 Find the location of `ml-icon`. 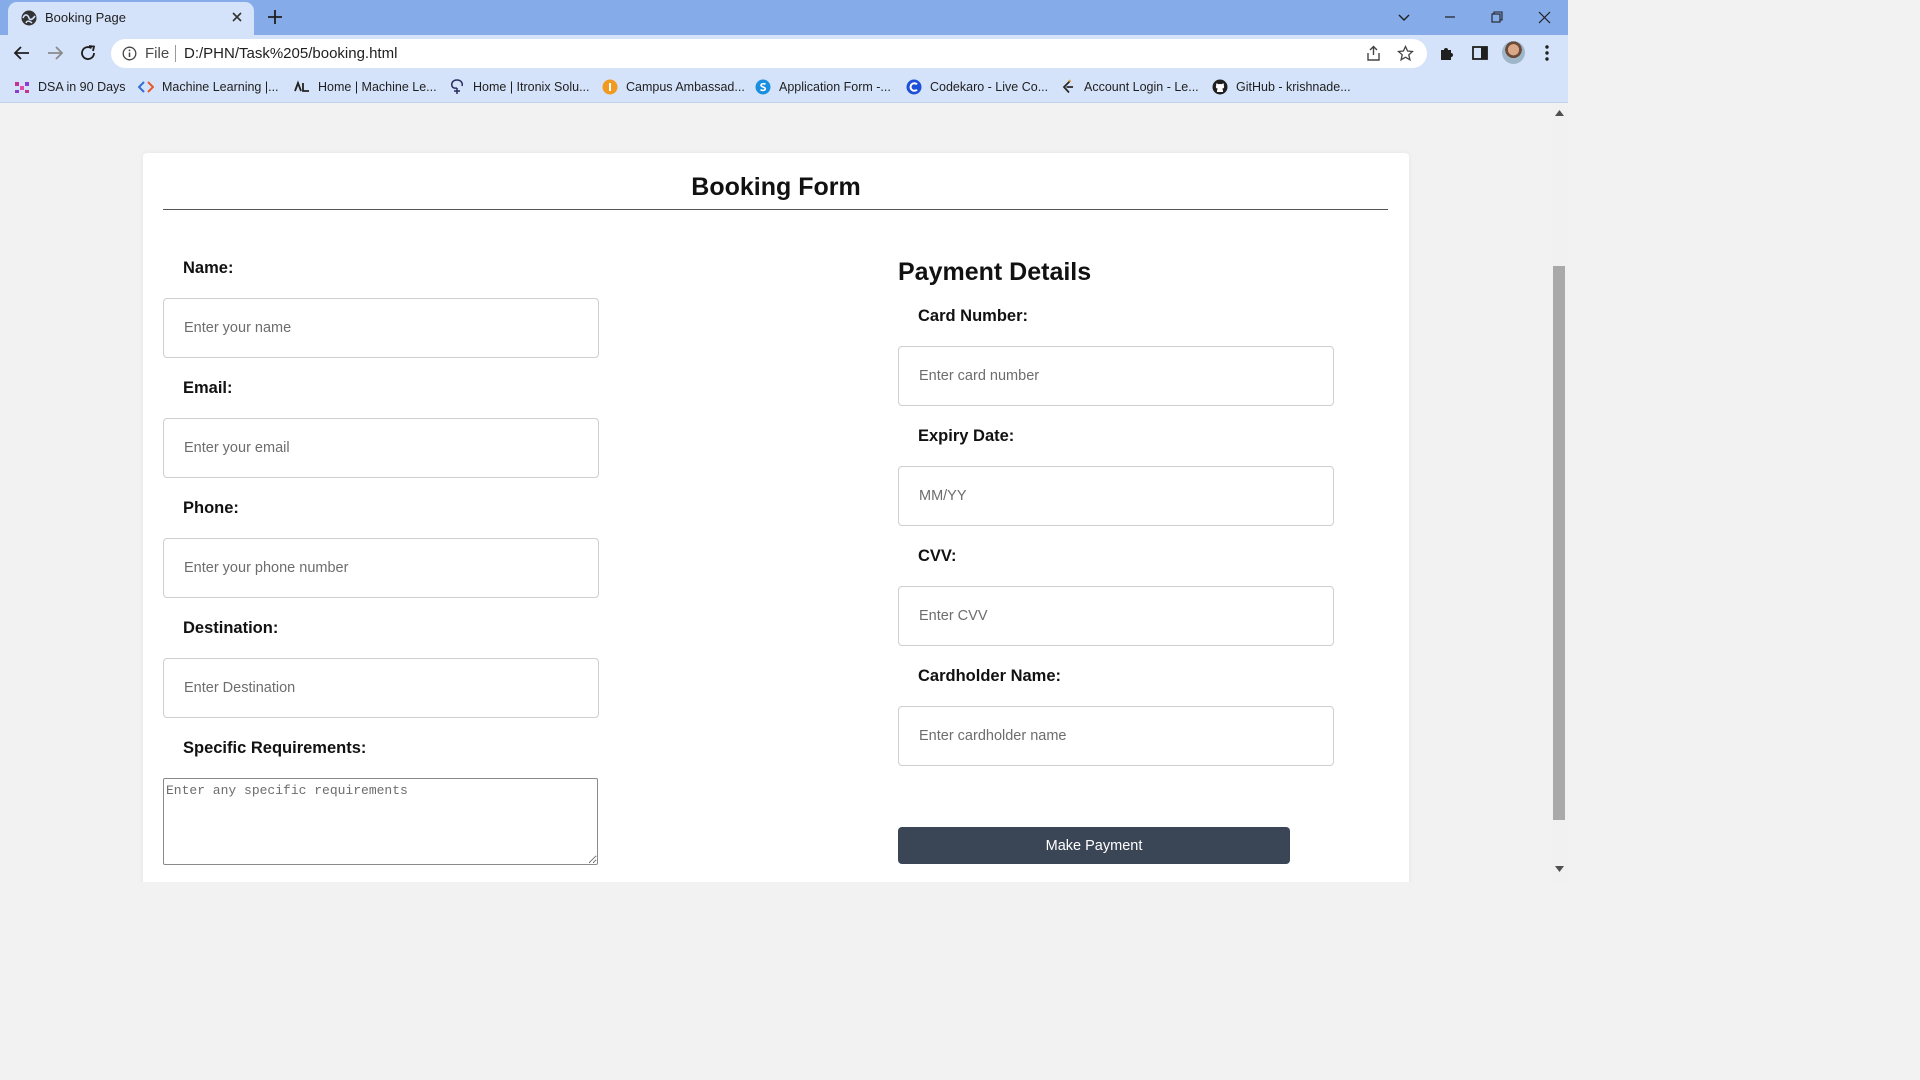

ml-icon is located at coordinates (301, 86).